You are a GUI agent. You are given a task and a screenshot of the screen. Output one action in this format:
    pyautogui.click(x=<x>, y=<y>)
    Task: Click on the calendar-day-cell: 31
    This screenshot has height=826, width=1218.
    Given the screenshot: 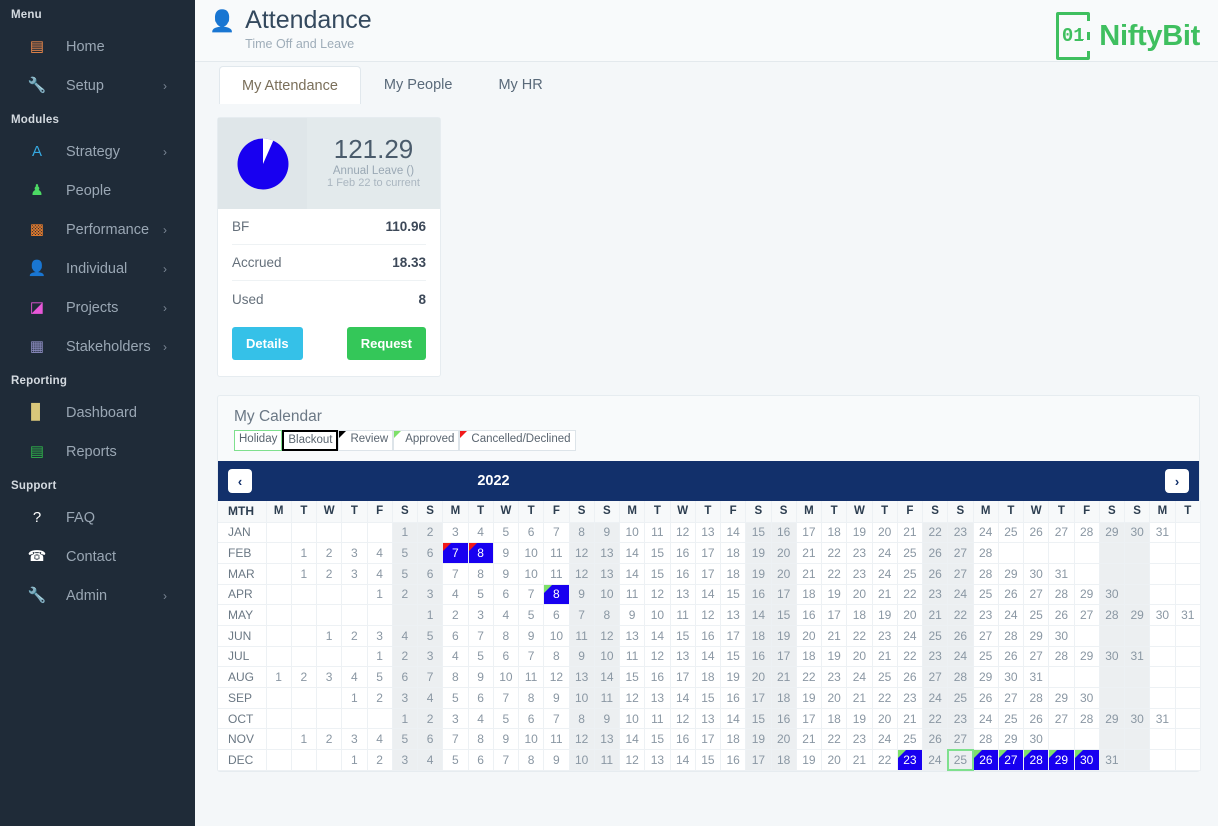 What is the action you would take?
    pyautogui.click(x=1188, y=615)
    